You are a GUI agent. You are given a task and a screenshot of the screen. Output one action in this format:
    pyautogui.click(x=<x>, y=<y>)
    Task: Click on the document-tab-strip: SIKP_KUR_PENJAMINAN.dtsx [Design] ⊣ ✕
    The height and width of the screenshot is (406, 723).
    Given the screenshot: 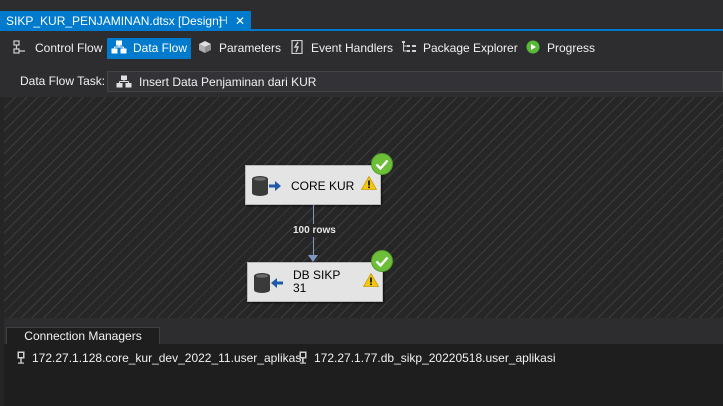 What is the action you would take?
    pyautogui.click(x=361, y=15)
    